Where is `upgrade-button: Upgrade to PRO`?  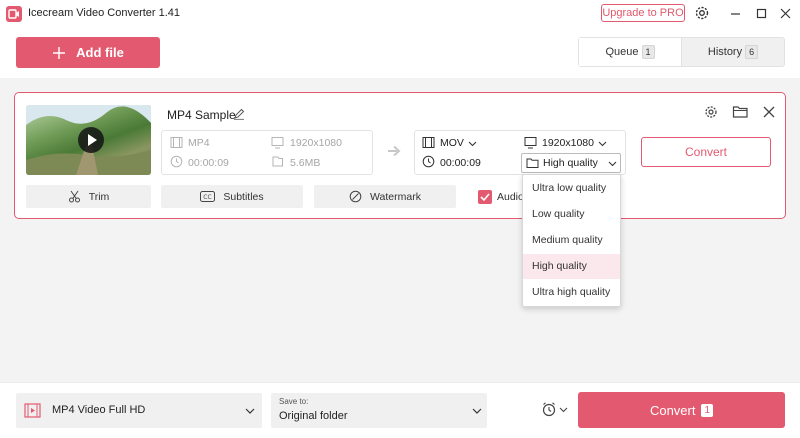 upgrade-button: Upgrade to PRO is located at coordinates (643, 13).